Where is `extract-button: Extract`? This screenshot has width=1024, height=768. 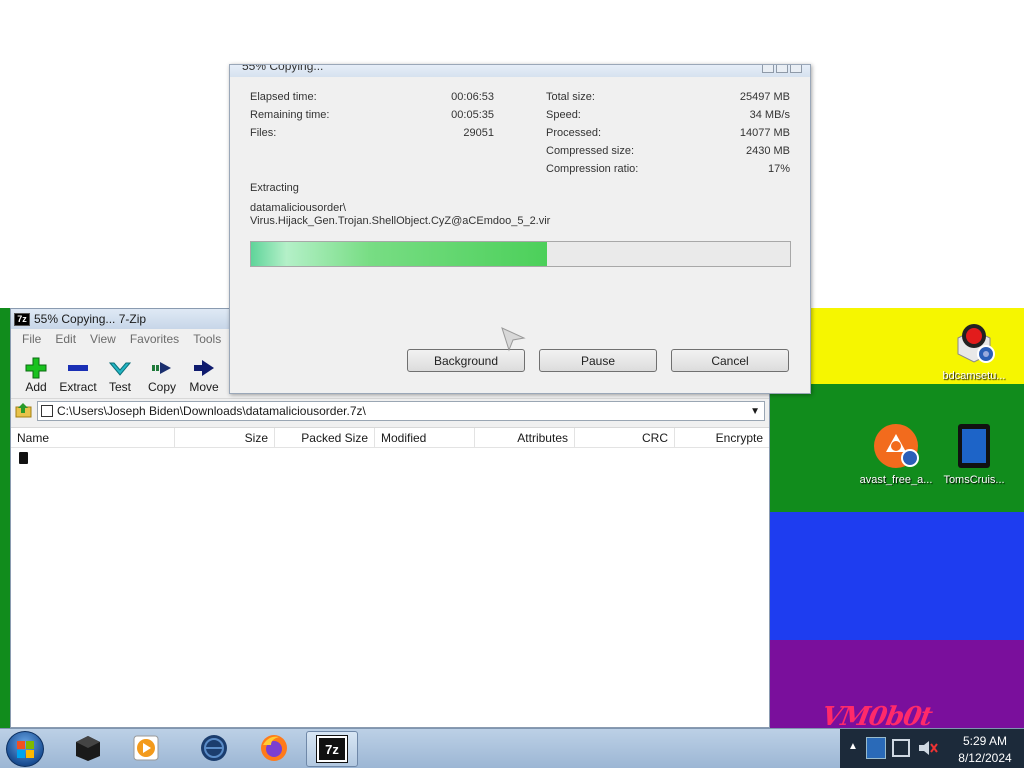
extract-button: Extract is located at coordinates (78, 373).